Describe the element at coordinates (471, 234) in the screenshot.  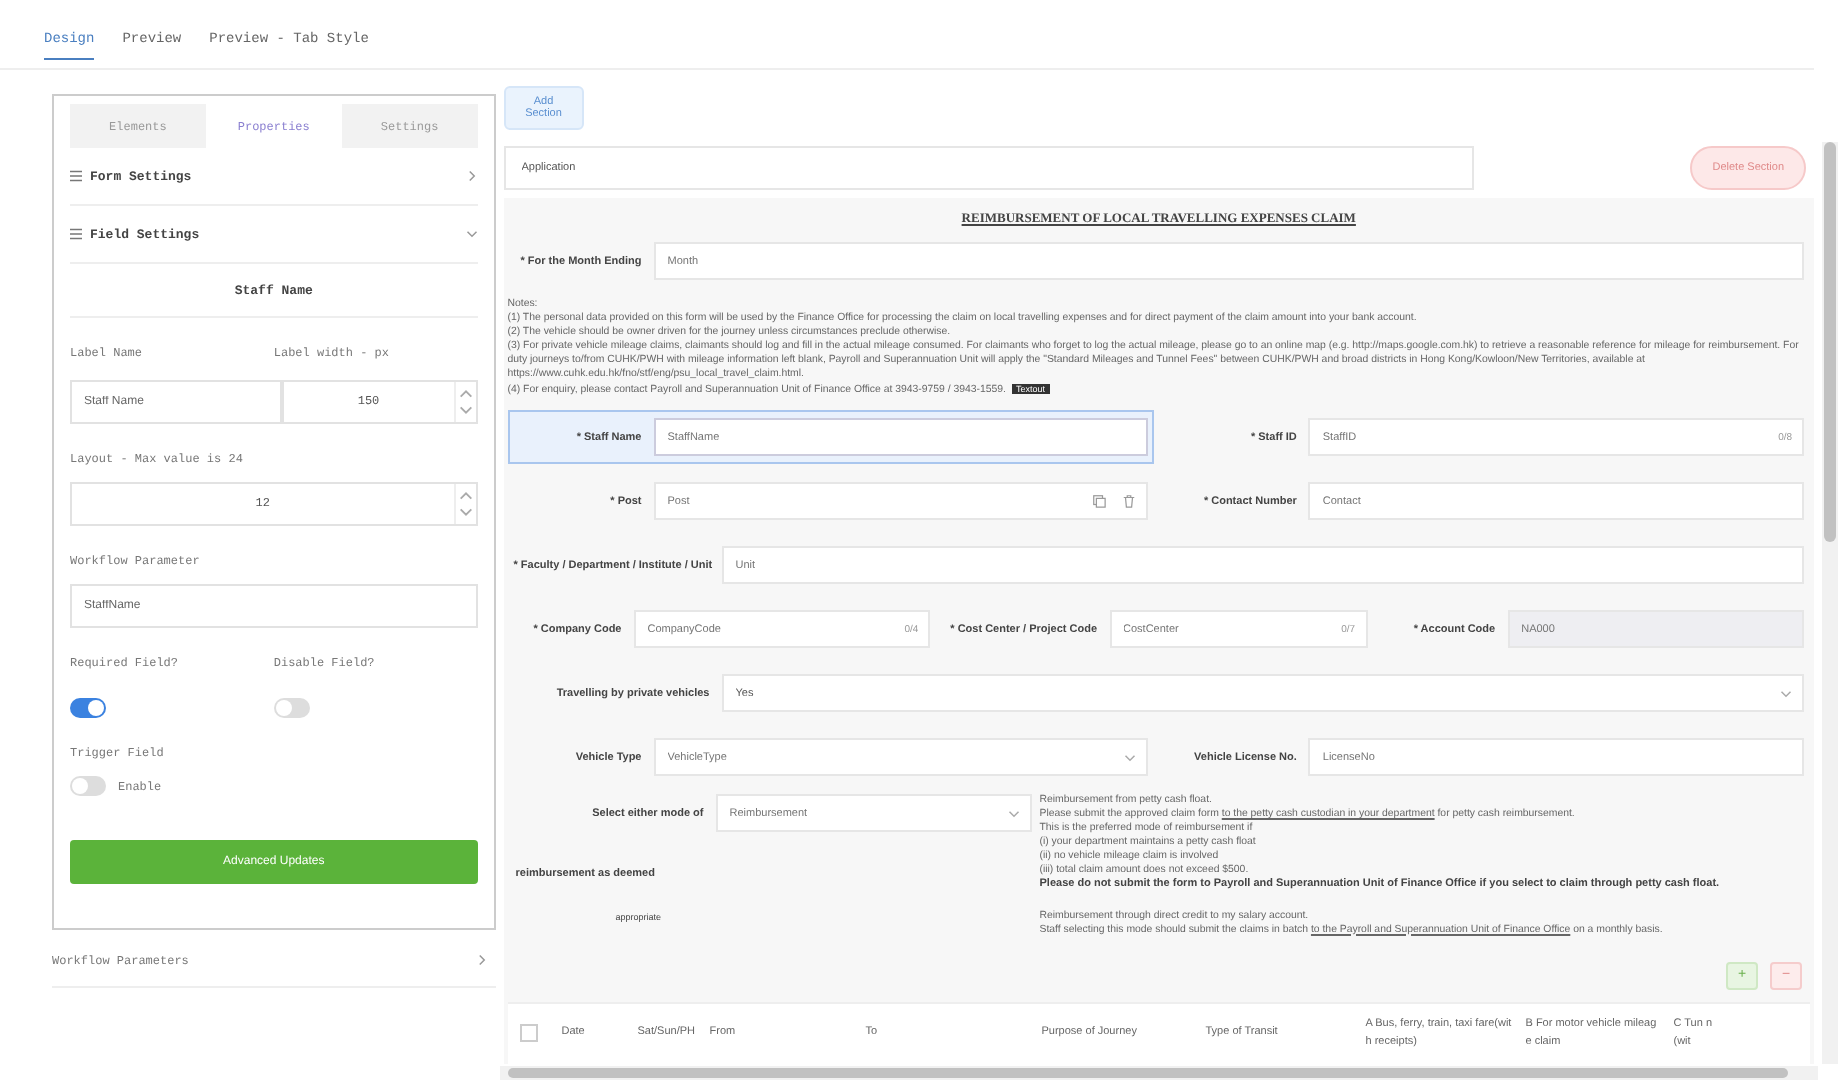
I see `chevron-down-icon` at that location.